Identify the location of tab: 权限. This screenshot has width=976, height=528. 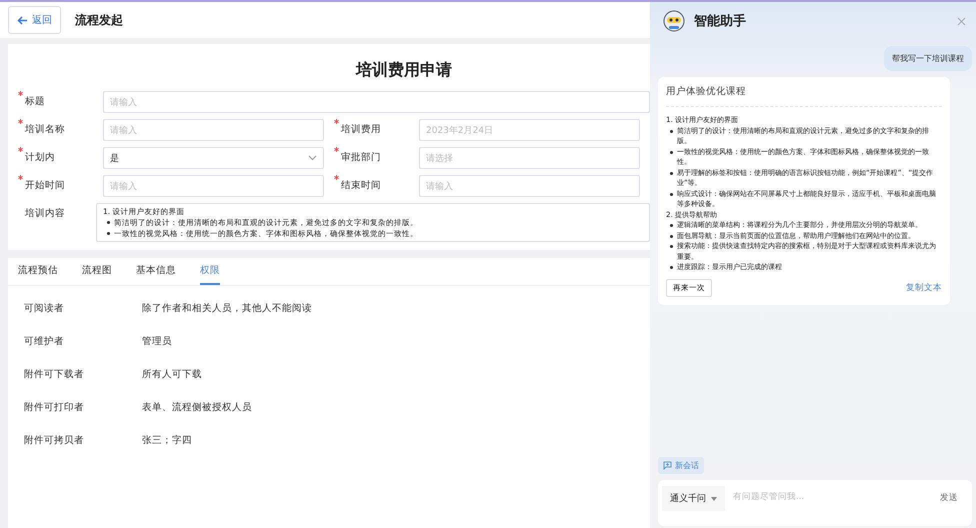
(210, 271).